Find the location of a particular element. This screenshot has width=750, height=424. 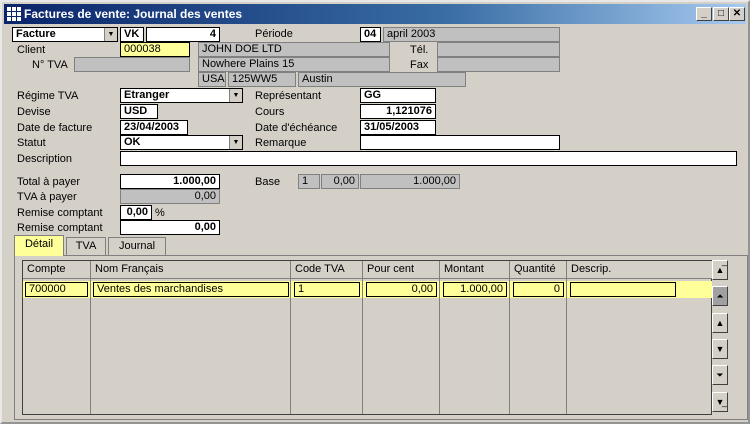

journal-field: VK is located at coordinates (132, 34).